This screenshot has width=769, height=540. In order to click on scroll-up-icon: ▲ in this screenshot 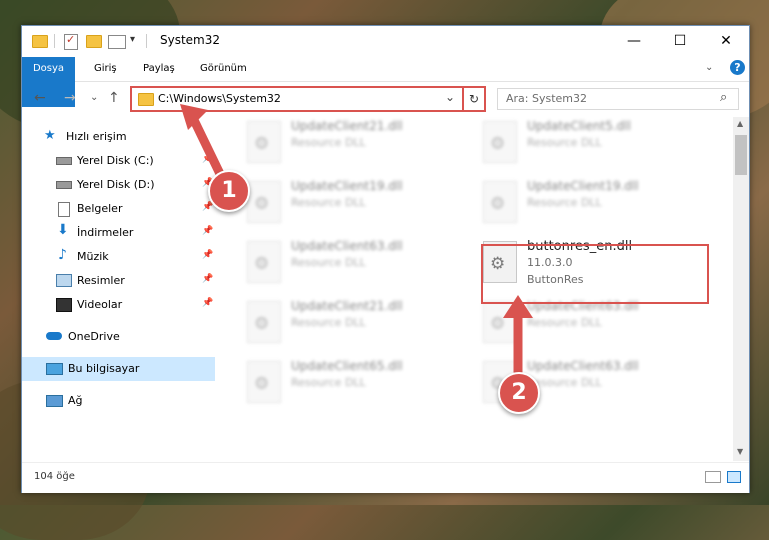, I will do `click(740, 123)`.